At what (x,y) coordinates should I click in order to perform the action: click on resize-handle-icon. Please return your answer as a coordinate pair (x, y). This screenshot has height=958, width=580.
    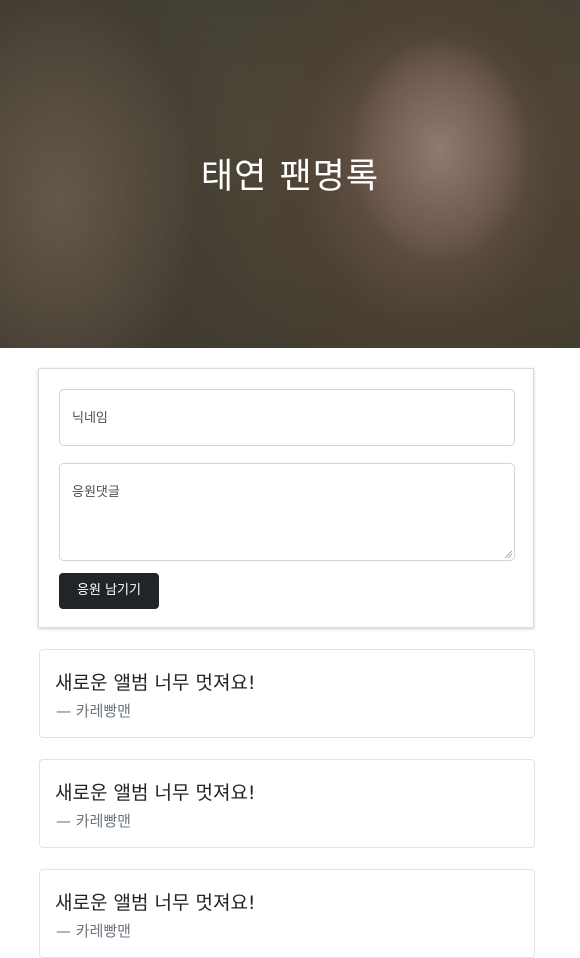
    Looking at the image, I should click on (508, 554).